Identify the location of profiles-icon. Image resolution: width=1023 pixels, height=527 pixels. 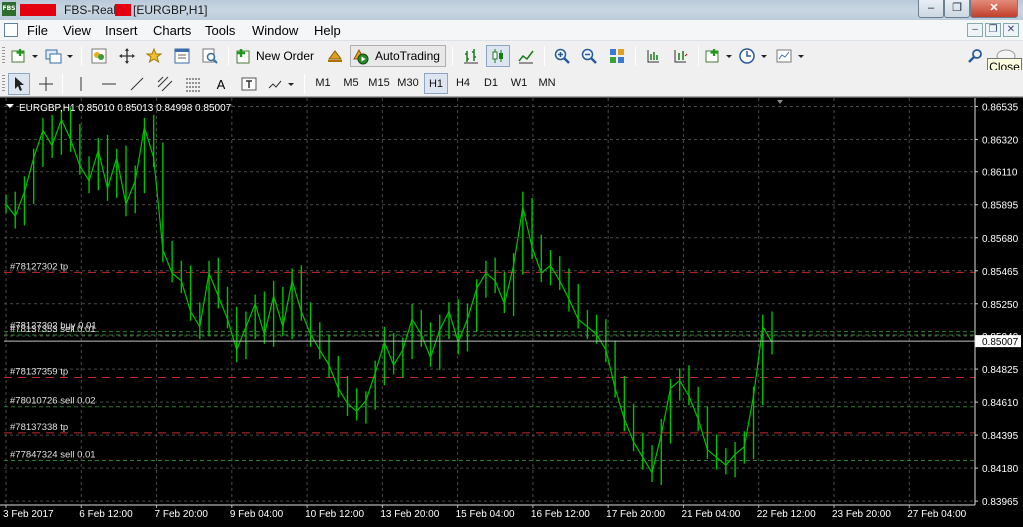
(59, 56).